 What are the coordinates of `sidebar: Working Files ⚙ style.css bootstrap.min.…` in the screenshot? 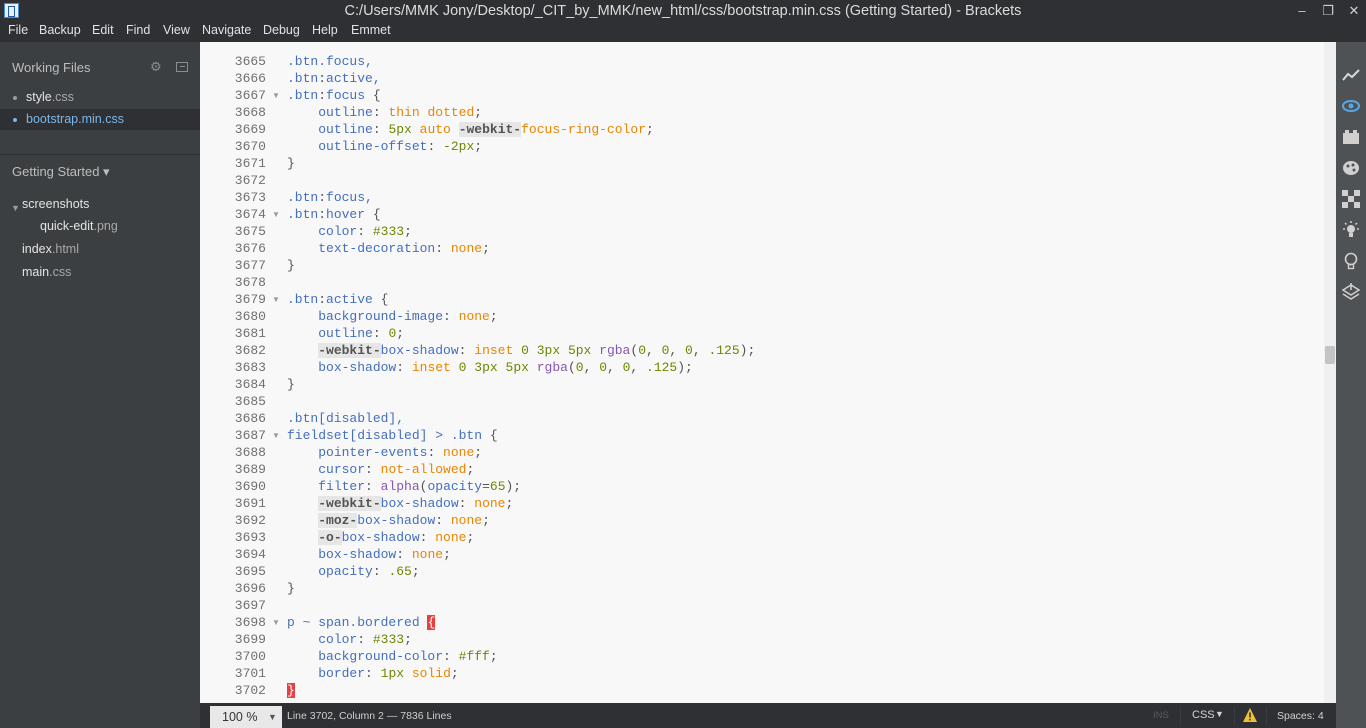 It's located at (100, 385).